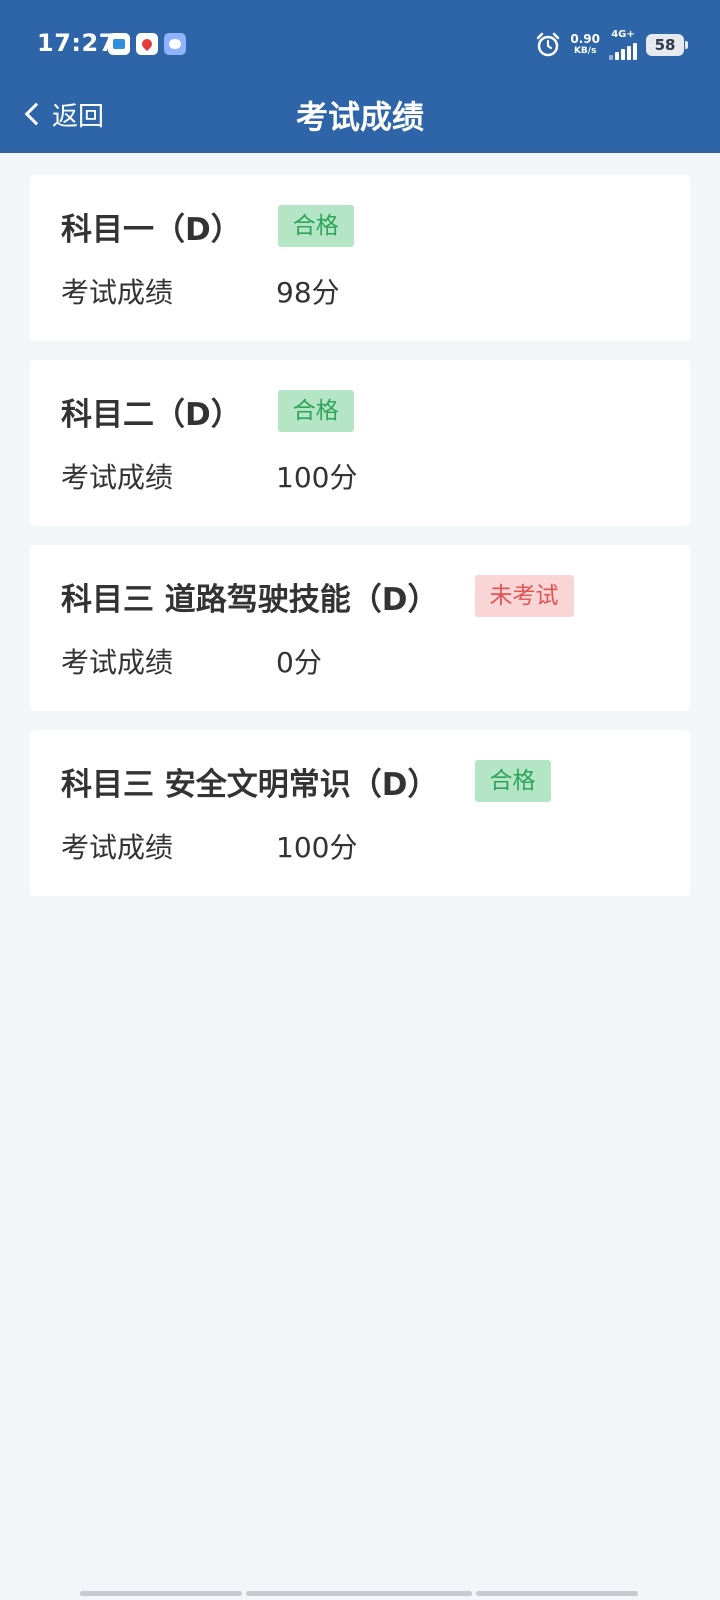 This screenshot has width=720, height=1600. I want to click on subject-name: 科目二（D）, so click(151, 414).